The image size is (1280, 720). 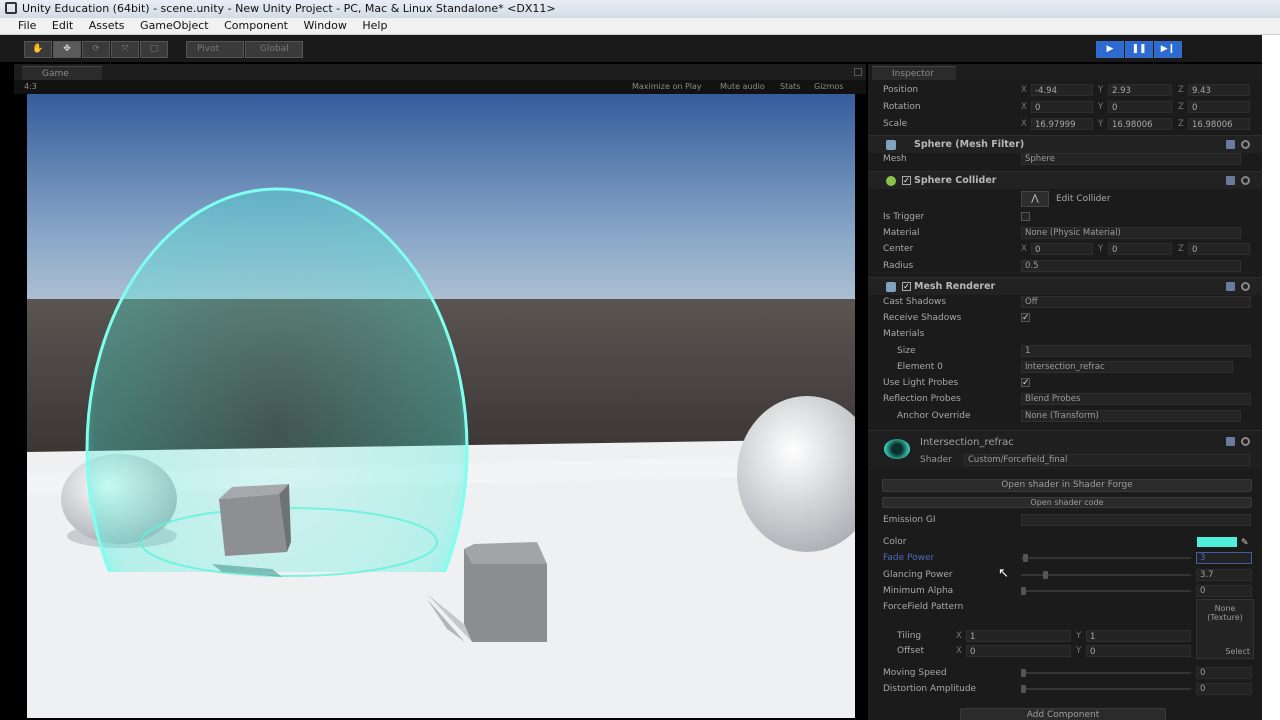 What do you see at coordinates (1106, 673) in the screenshot?
I see `moving-speed-slider` at bounding box center [1106, 673].